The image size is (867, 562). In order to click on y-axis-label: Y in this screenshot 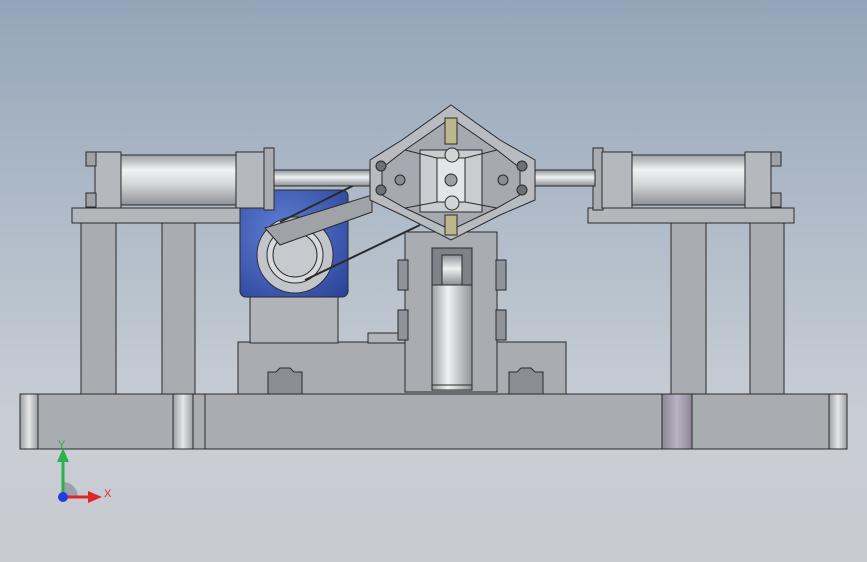, I will do `click(62, 445)`.